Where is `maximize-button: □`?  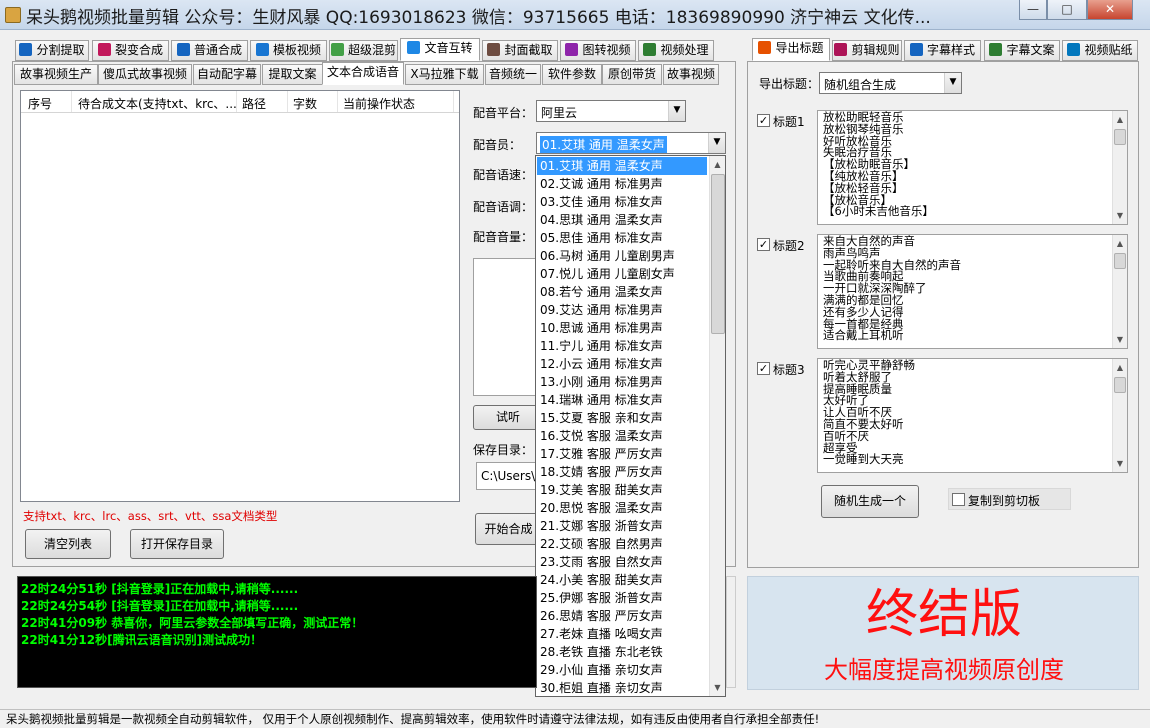 maximize-button: □ is located at coordinates (1067, 10).